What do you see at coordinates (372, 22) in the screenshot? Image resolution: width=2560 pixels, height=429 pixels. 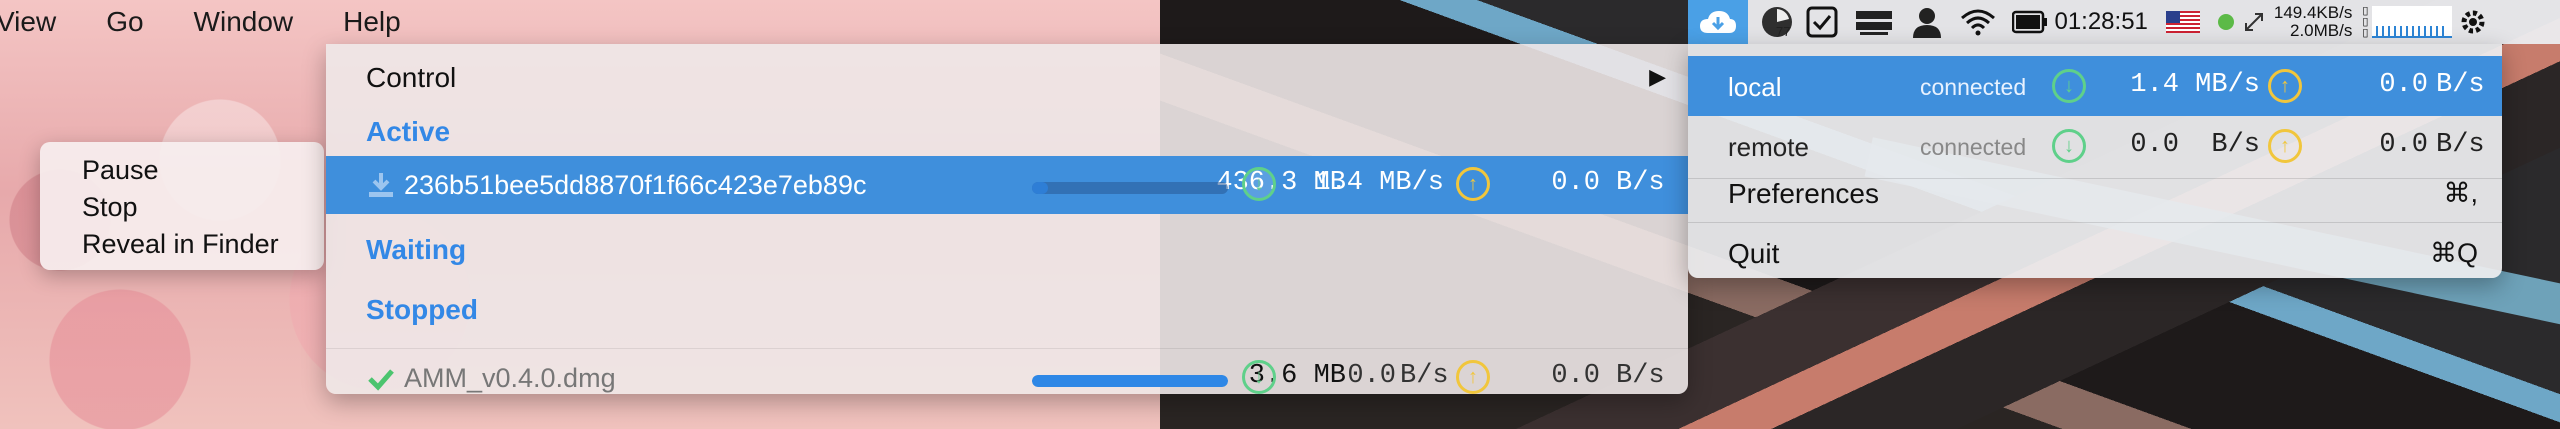 I see `menu-help: Help` at bounding box center [372, 22].